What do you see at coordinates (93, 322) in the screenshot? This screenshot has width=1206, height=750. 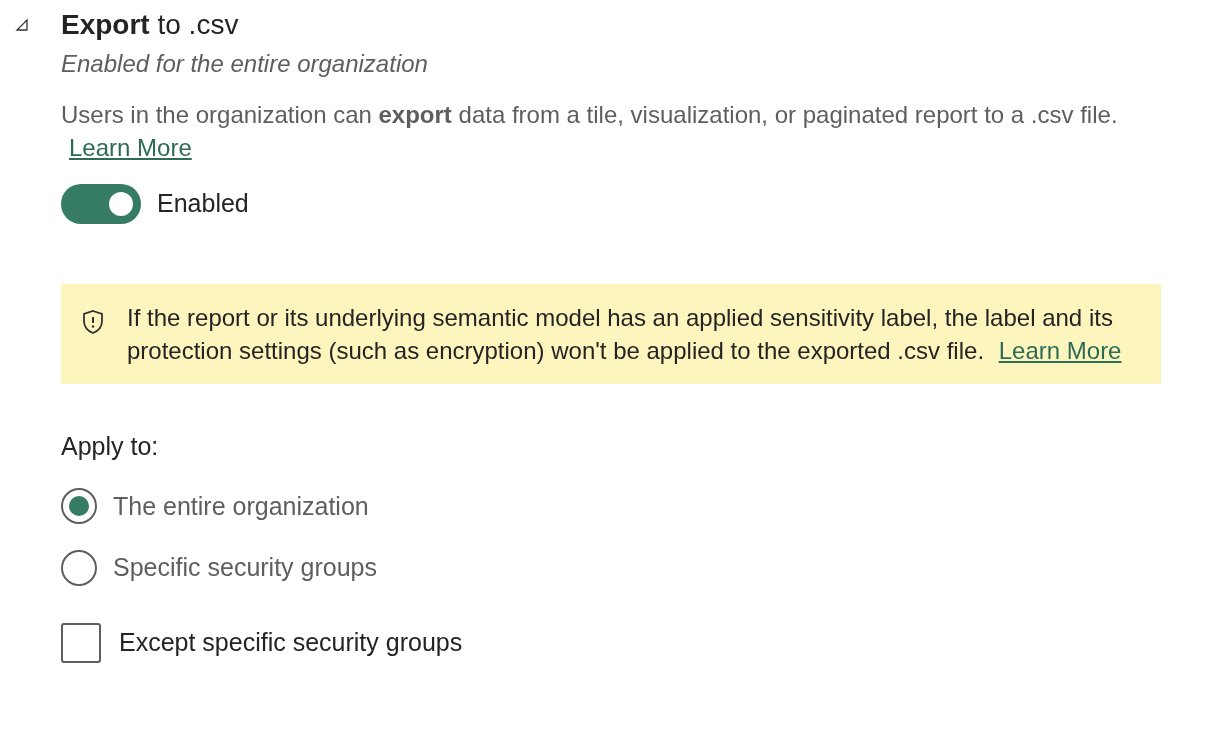 I see `shield-icon` at bounding box center [93, 322].